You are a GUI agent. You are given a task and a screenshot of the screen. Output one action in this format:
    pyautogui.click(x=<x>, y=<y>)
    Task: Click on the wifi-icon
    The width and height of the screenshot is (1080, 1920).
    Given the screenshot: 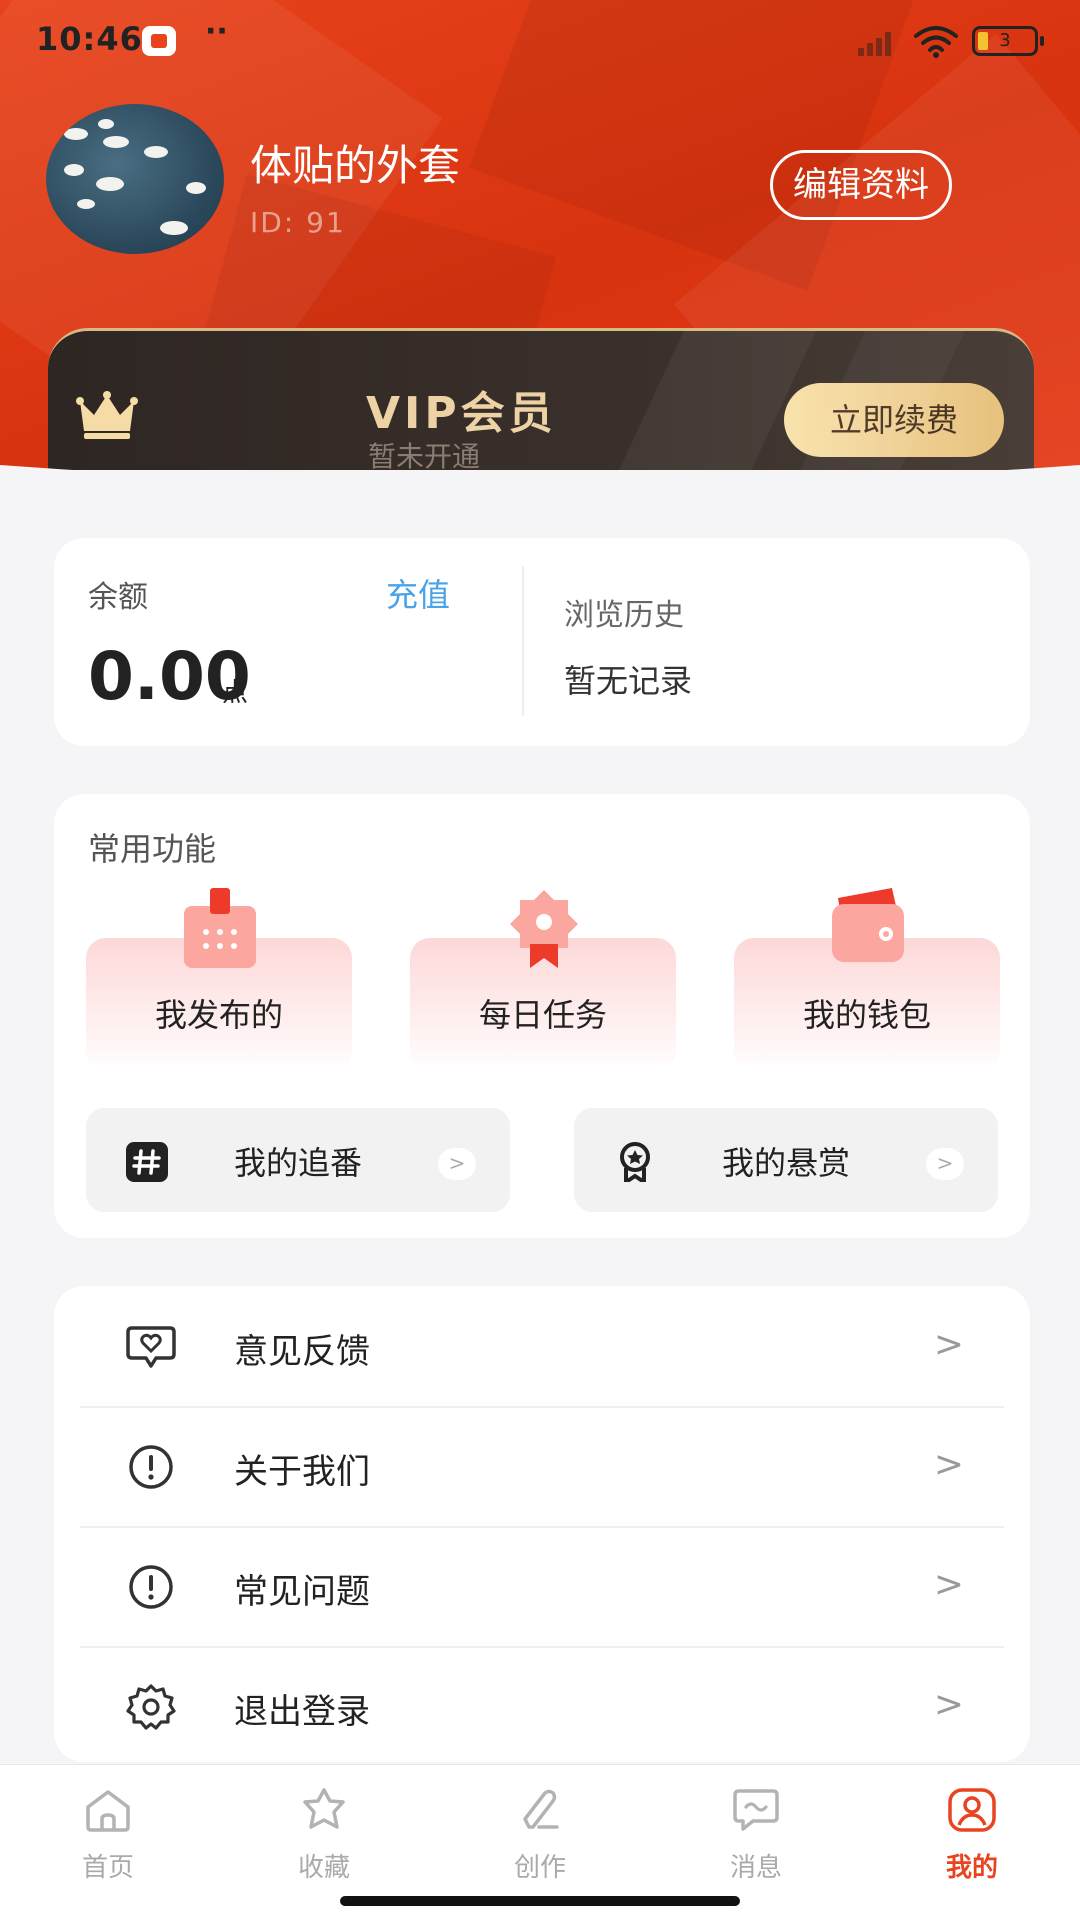 What is the action you would take?
    pyautogui.click(x=936, y=42)
    